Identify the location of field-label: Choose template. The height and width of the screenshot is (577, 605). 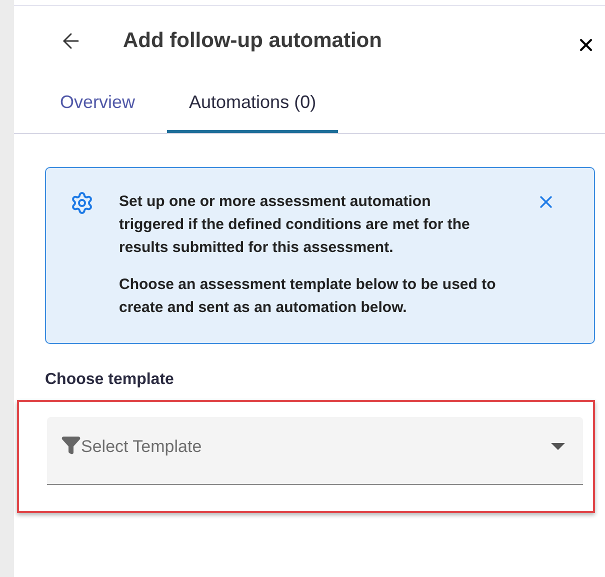
(110, 380).